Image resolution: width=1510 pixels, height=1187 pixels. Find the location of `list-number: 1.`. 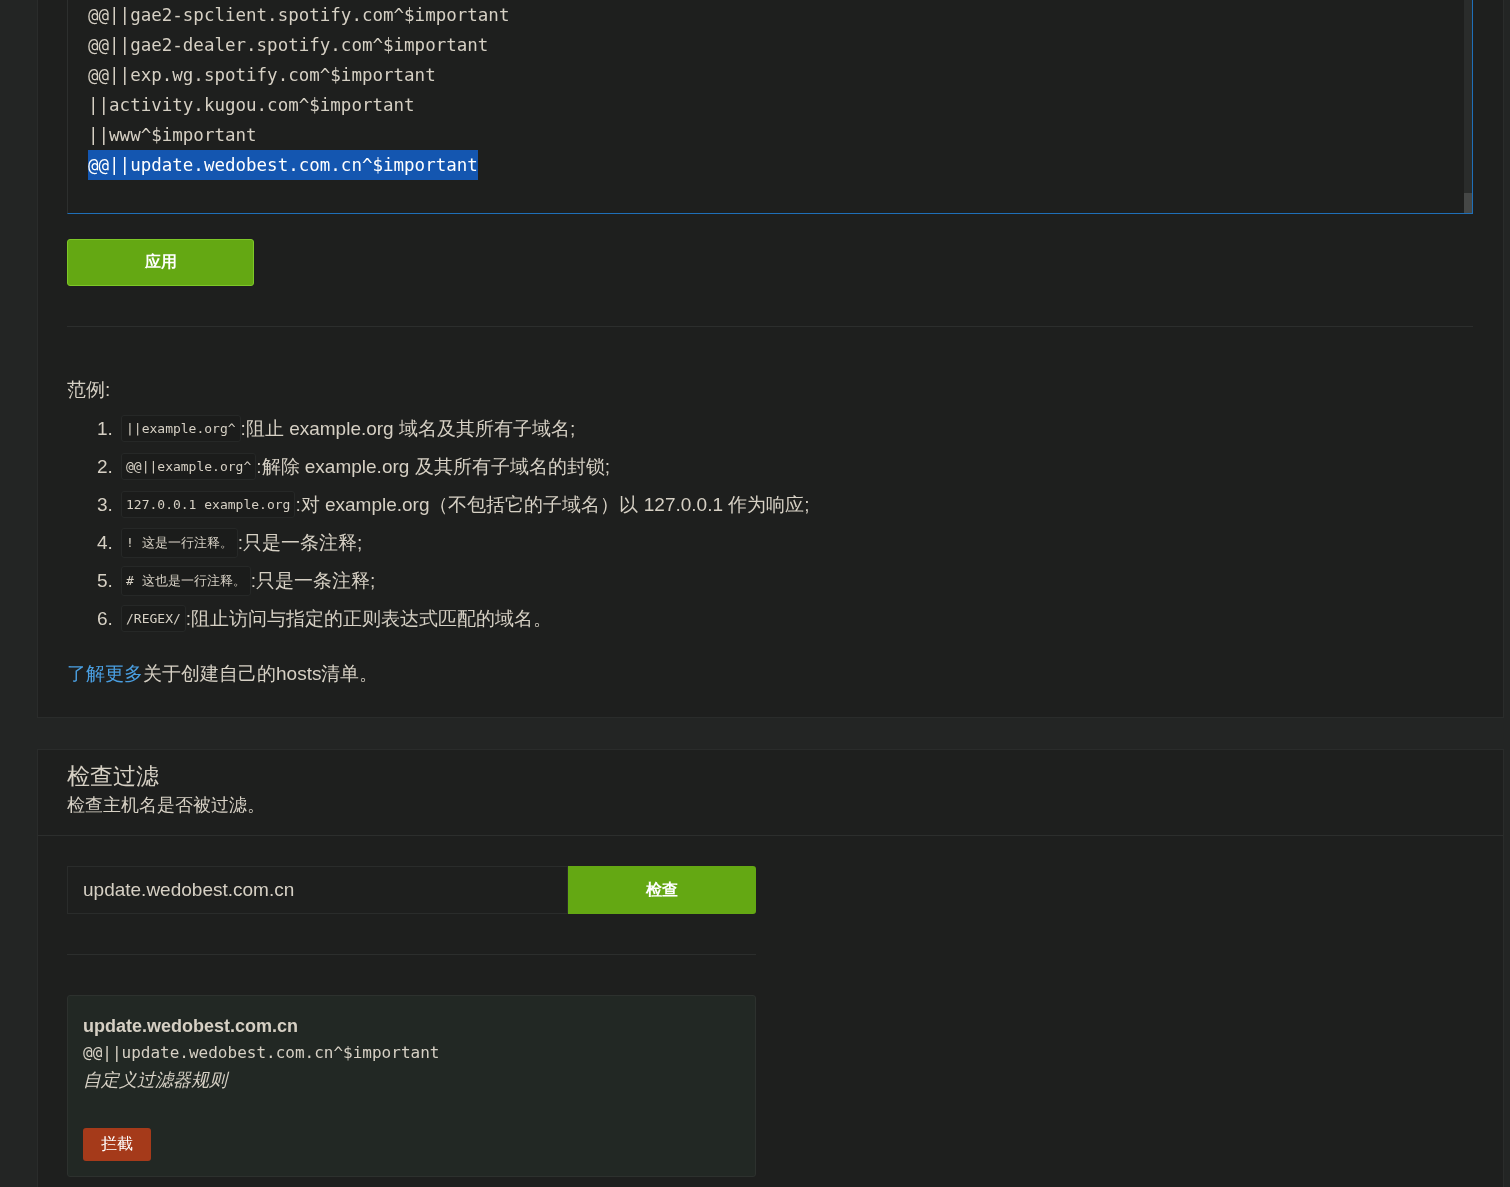

list-number: 1. is located at coordinates (105, 428).